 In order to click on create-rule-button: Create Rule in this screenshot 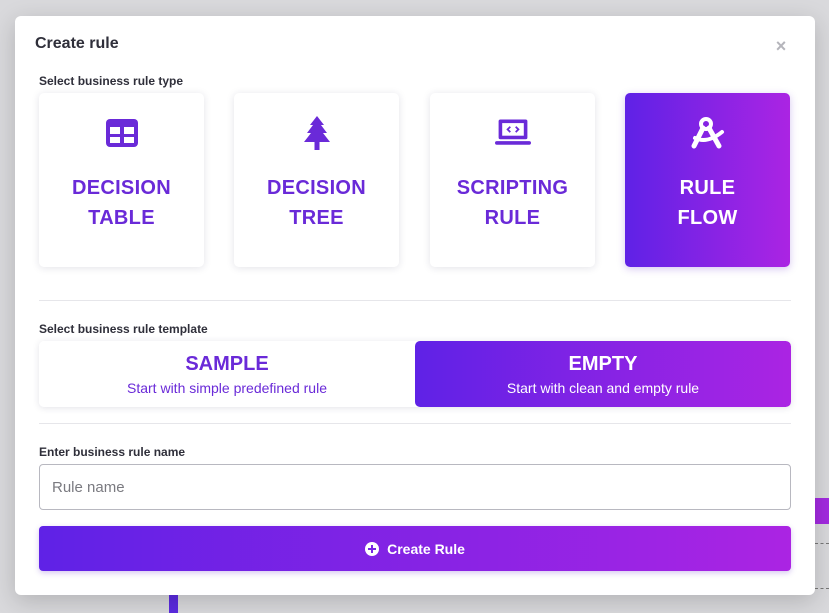, I will do `click(415, 548)`.